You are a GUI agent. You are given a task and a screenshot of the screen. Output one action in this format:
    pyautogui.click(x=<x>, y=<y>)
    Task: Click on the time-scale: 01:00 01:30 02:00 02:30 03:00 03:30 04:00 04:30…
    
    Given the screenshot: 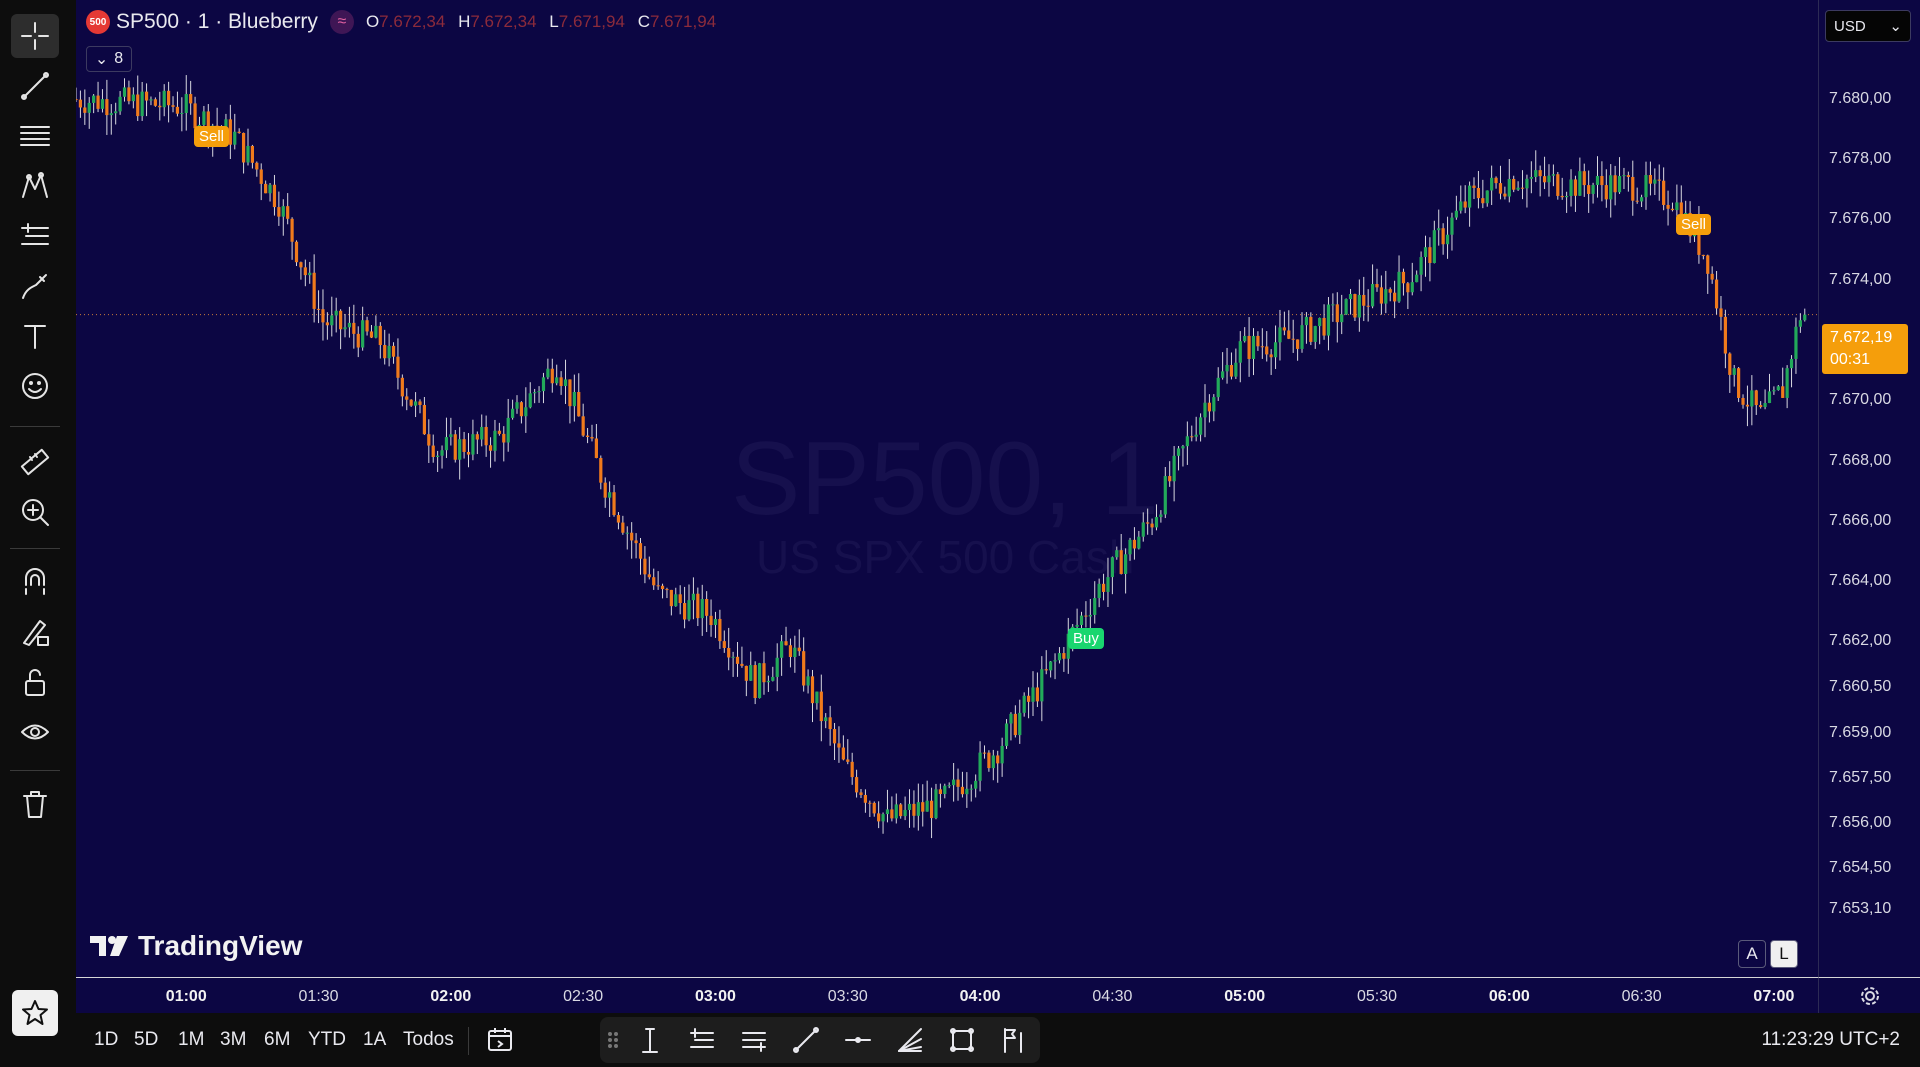 What is the action you would take?
    pyautogui.click(x=947, y=995)
    